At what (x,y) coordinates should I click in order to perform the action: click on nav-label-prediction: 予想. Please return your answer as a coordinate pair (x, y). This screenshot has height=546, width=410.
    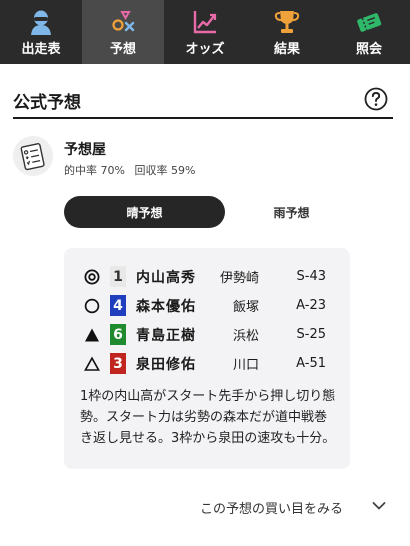
    Looking at the image, I should click on (122, 49).